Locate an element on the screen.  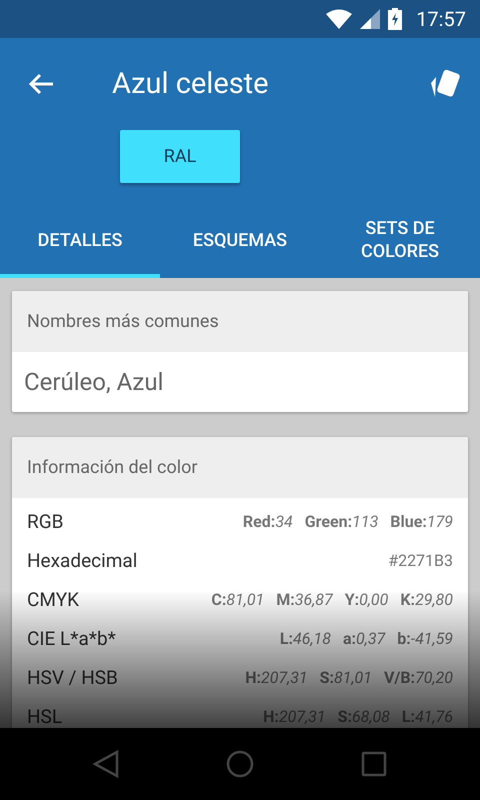
clock: 17:57 is located at coordinates (441, 19).